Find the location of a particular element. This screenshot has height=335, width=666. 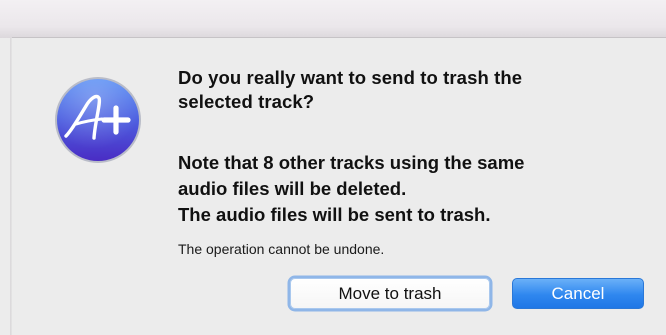

note-line: The audio files will be sent to trash. is located at coordinates (334, 214).